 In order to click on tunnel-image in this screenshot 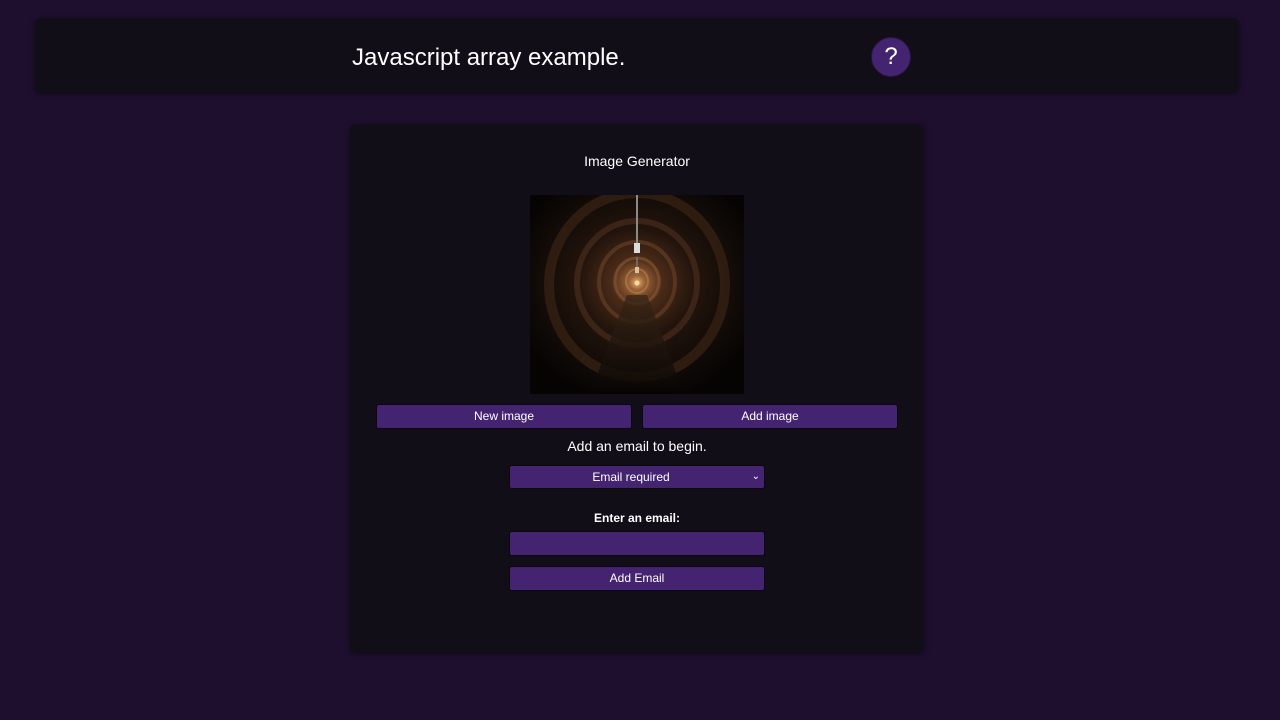, I will do `click(637, 294)`.